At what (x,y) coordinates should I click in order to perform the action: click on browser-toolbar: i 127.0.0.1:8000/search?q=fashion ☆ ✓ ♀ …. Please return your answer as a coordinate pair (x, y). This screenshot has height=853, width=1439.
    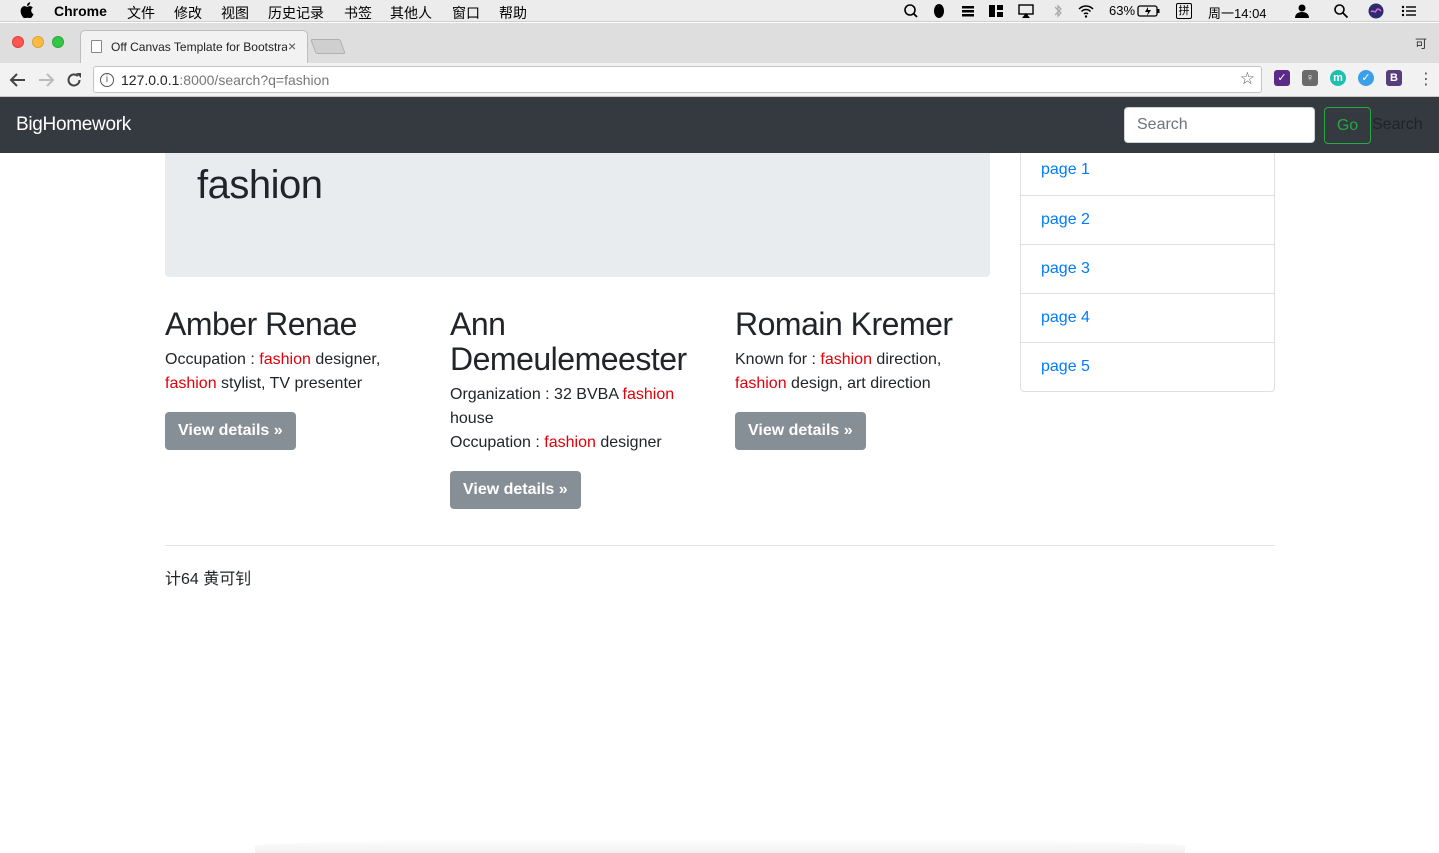
    Looking at the image, I should click on (719, 80).